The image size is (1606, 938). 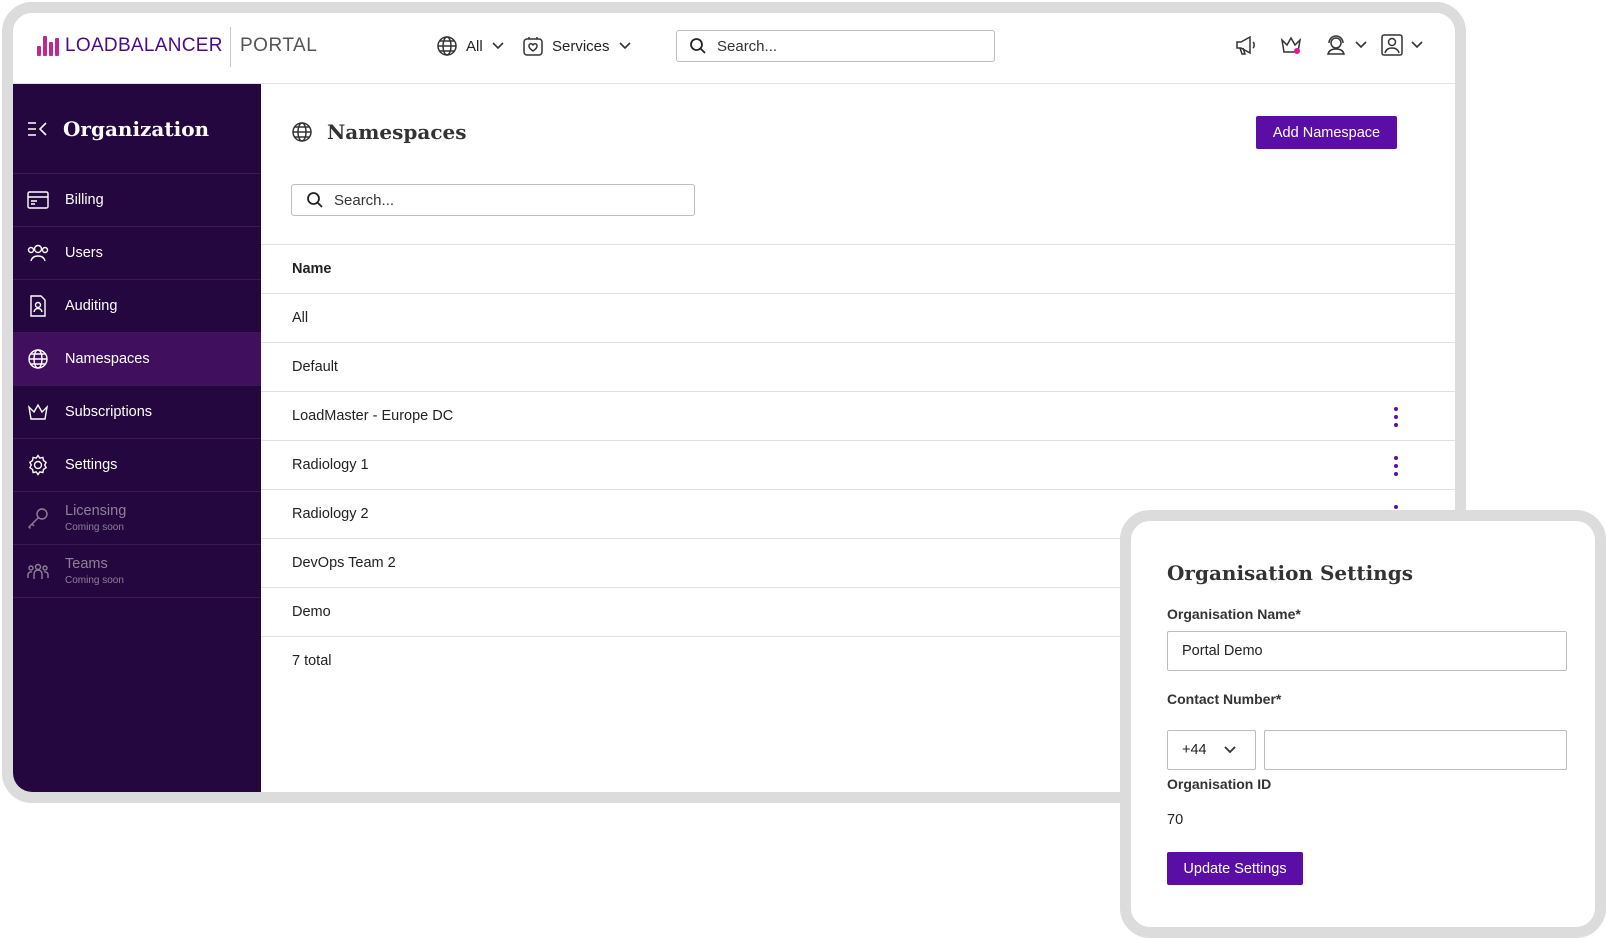 I want to click on logo-divider, so click(x=230, y=47).